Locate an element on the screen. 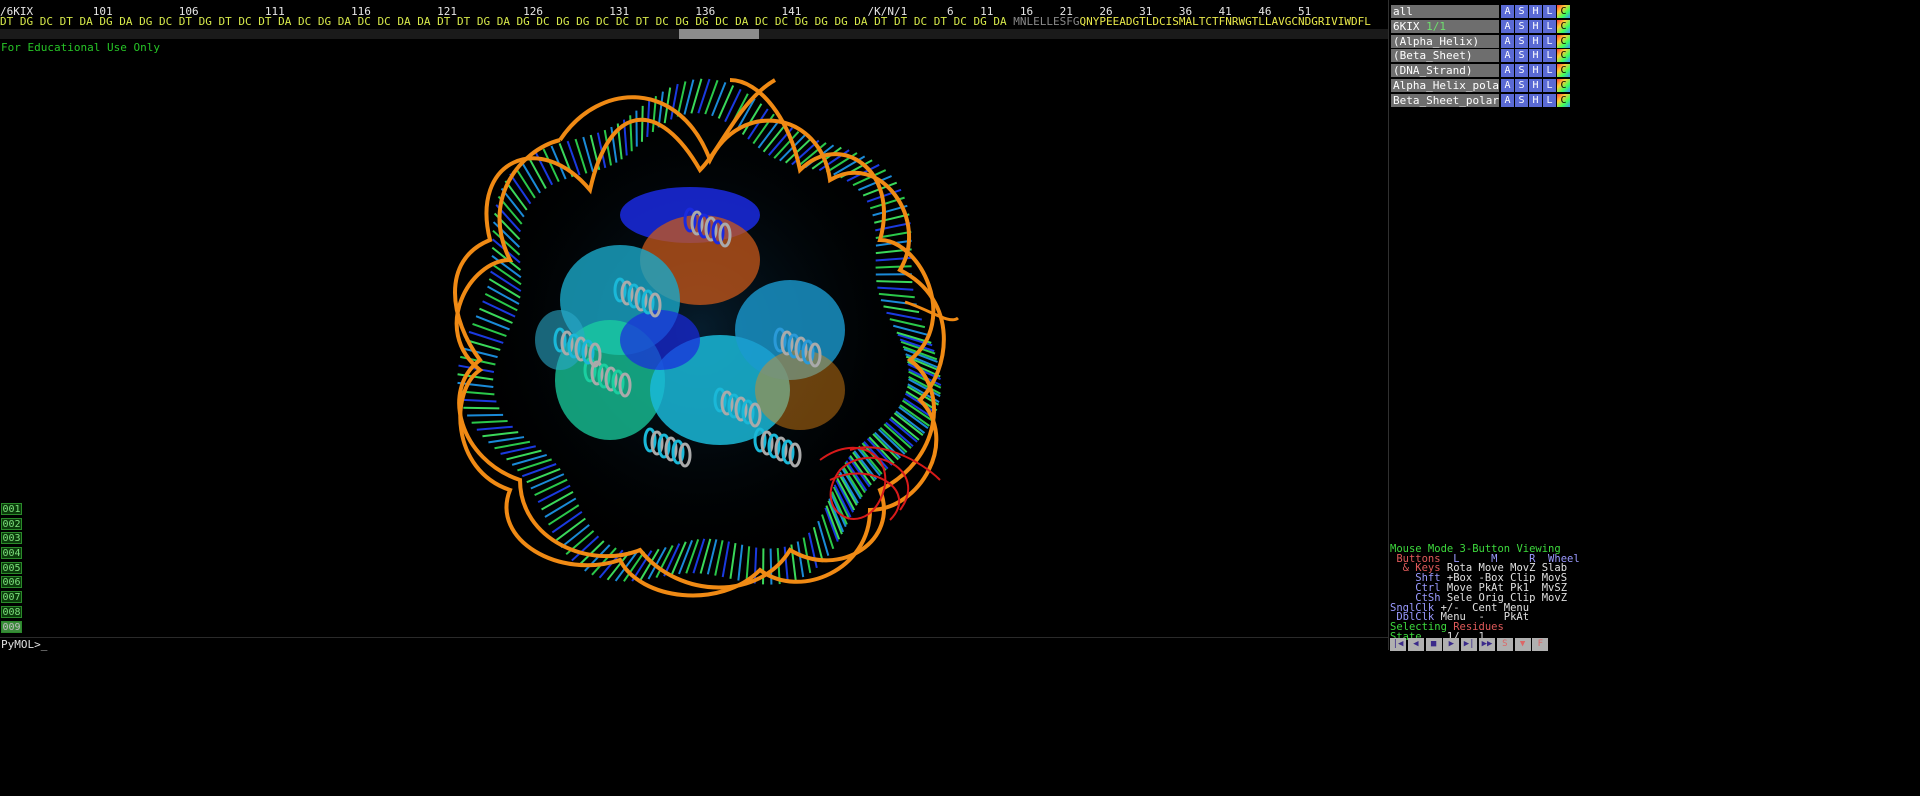 The height and width of the screenshot is (796, 1920). movie-controls: |◀ ◀ ■ ▶ ▶| ▶▶ S ▼ F is located at coordinates (1479, 643).